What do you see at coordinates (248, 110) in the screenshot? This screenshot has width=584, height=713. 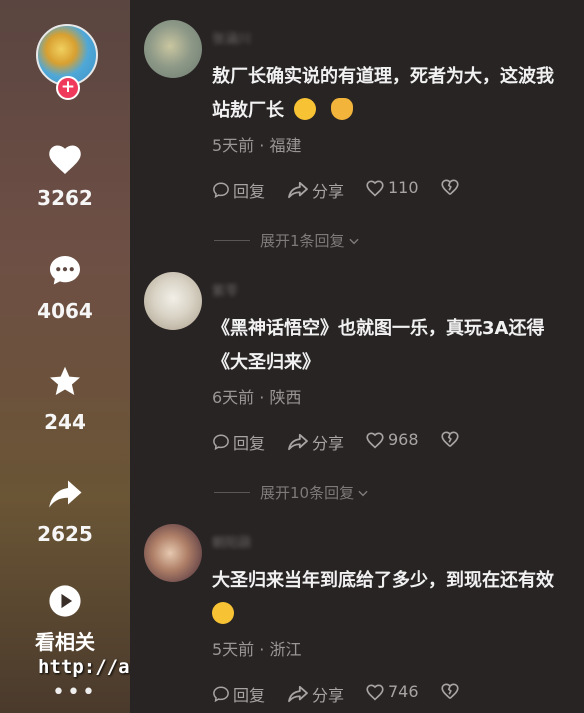 I see `comment-text-fragment: 站敖厂长` at bounding box center [248, 110].